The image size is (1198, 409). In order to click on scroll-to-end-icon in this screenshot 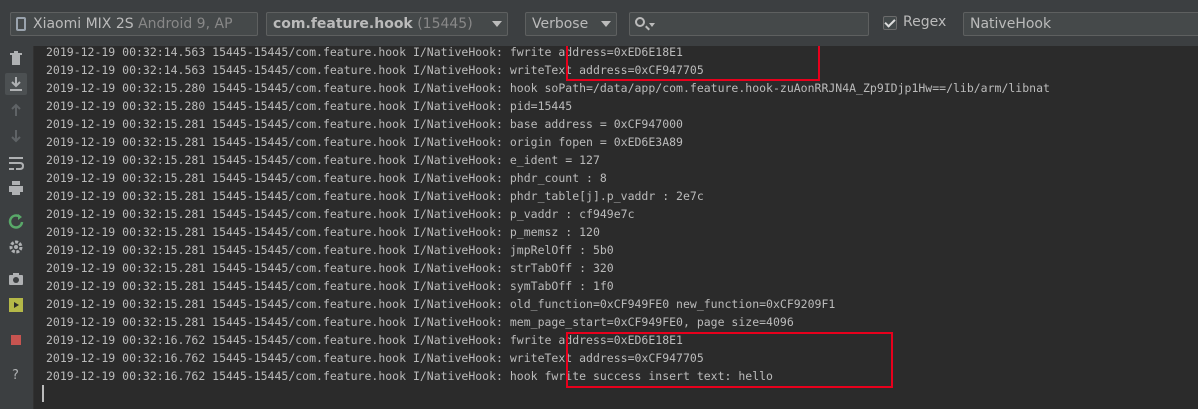, I will do `click(16, 84)`.